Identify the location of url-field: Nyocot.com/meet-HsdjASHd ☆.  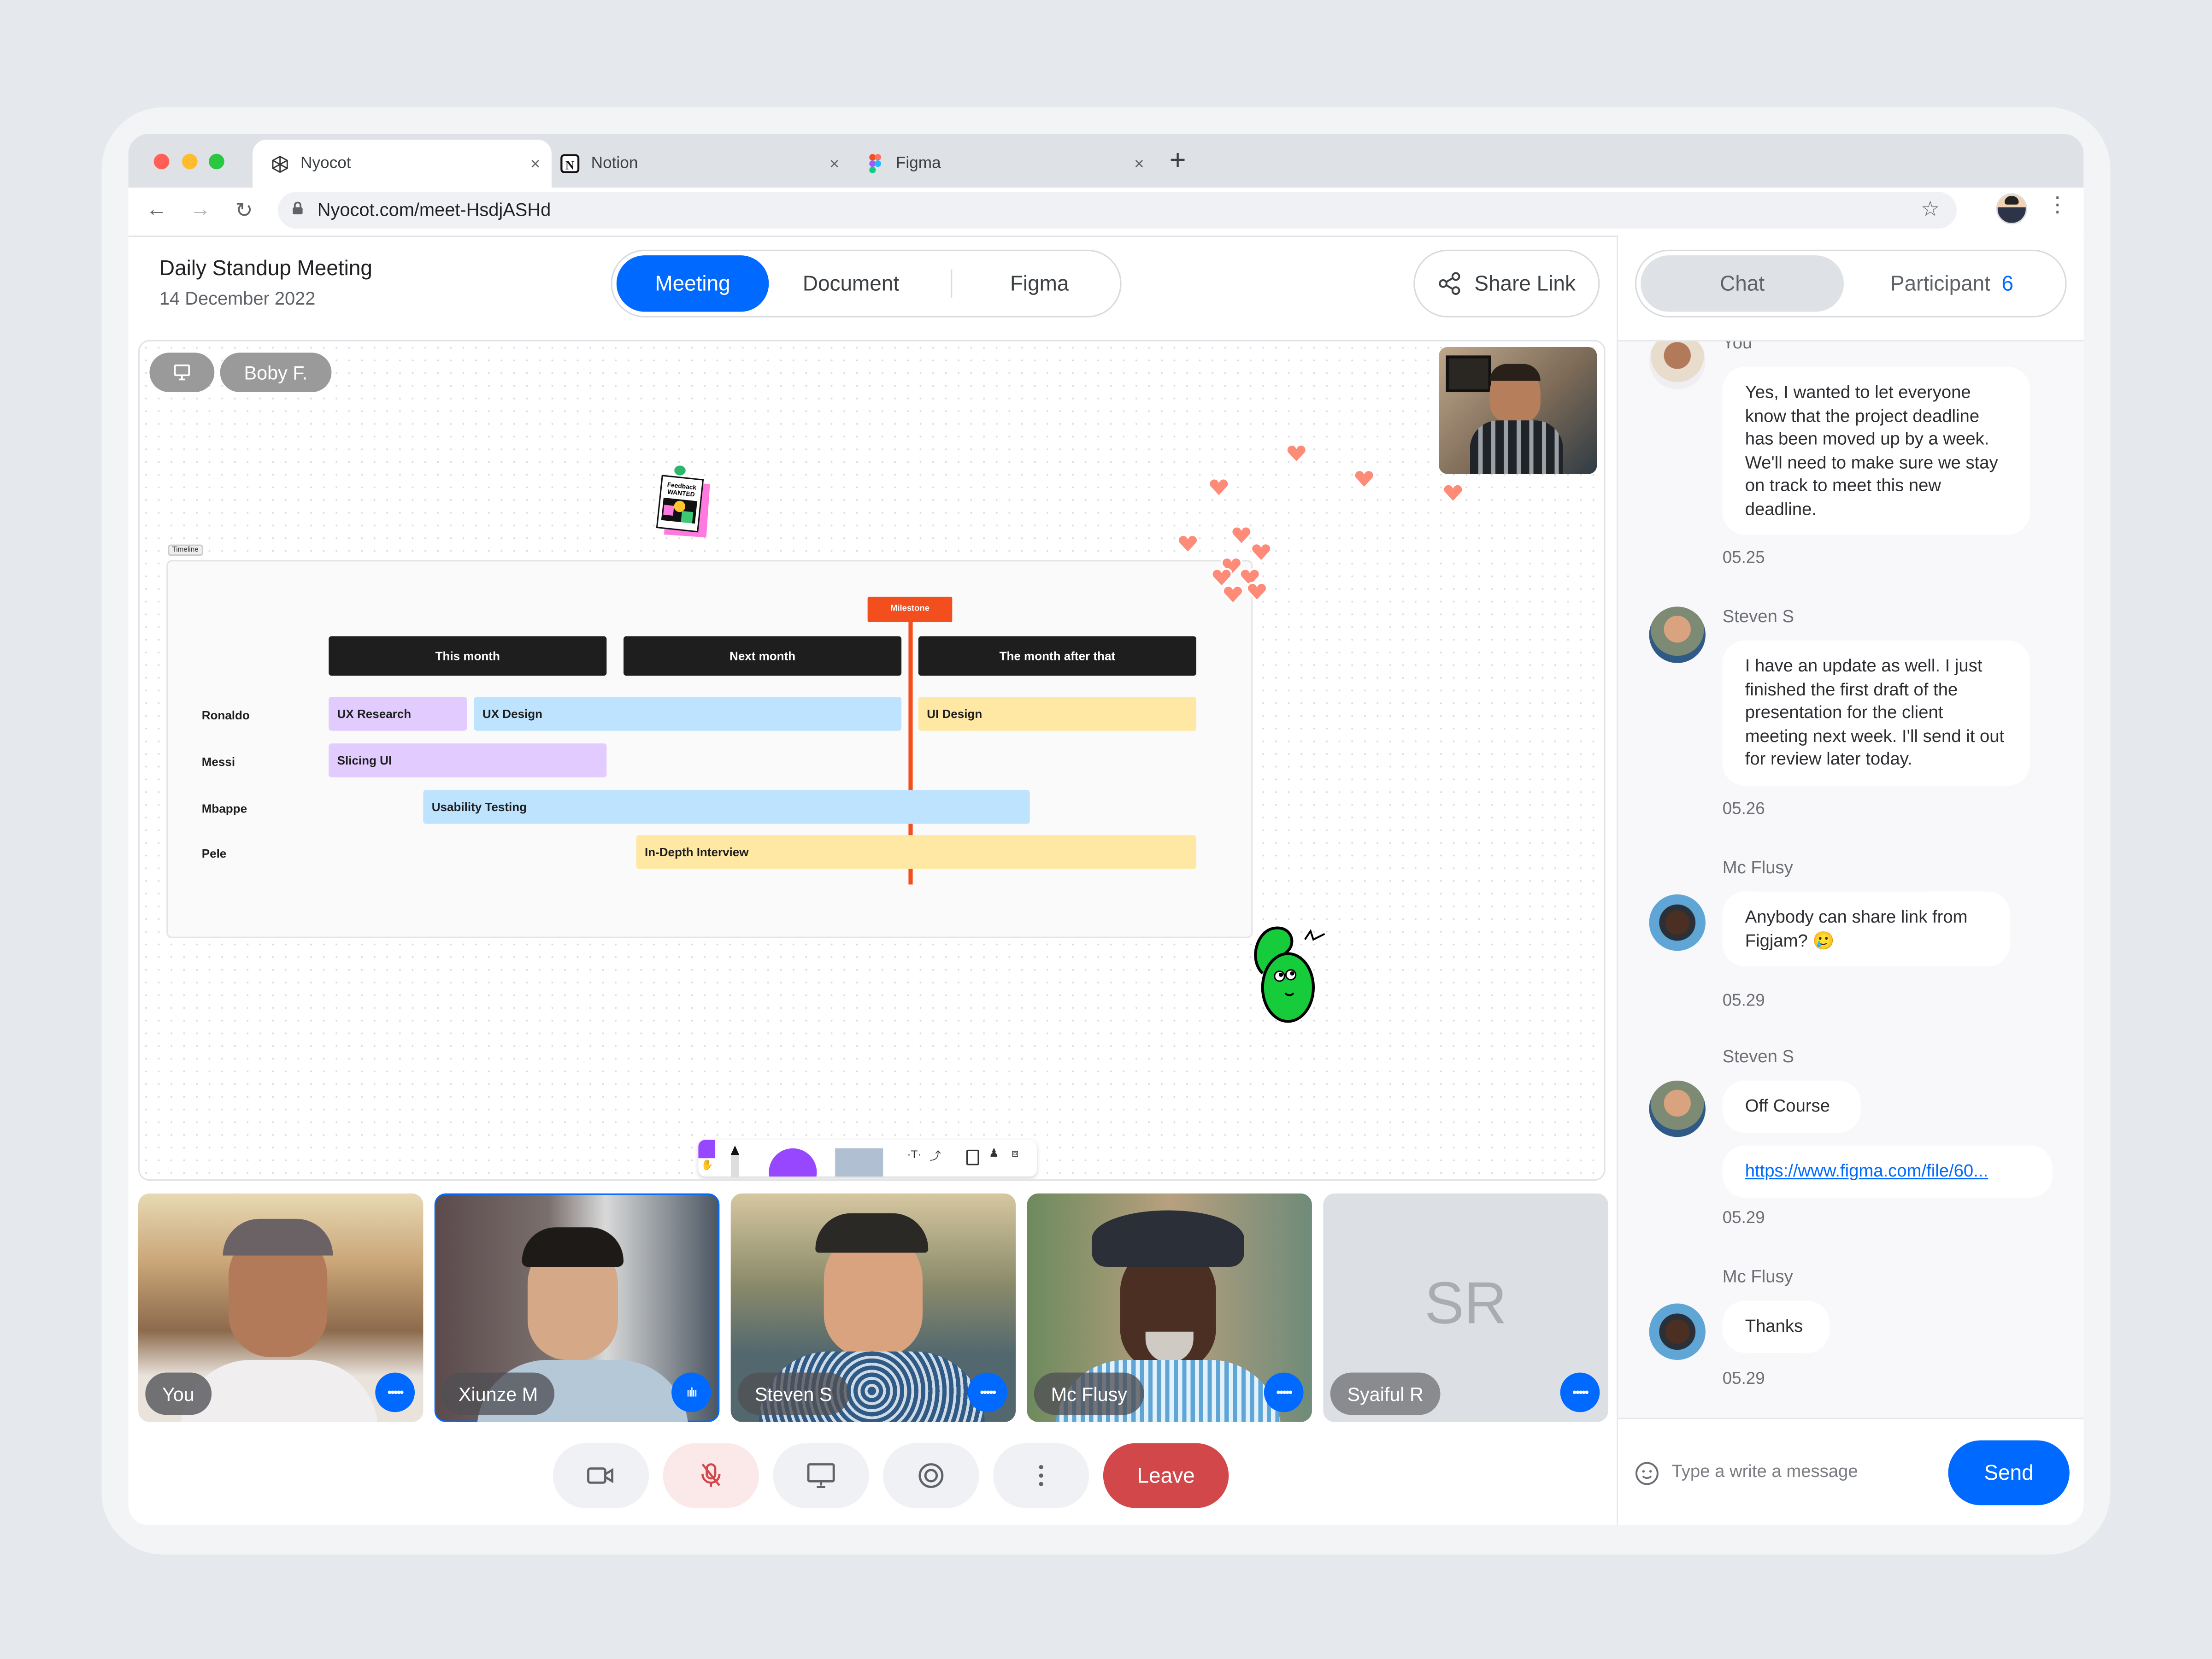
(1117, 210).